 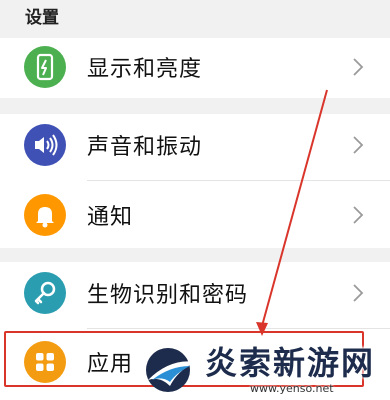 What do you see at coordinates (171, 370) in the screenshot?
I see `watermark-logo-icon` at bounding box center [171, 370].